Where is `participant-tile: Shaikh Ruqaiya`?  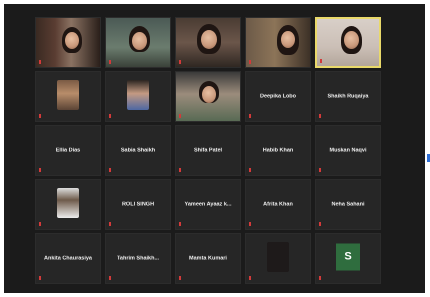
participant-tile: Shaikh Ruqaiya is located at coordinates (348, 96).